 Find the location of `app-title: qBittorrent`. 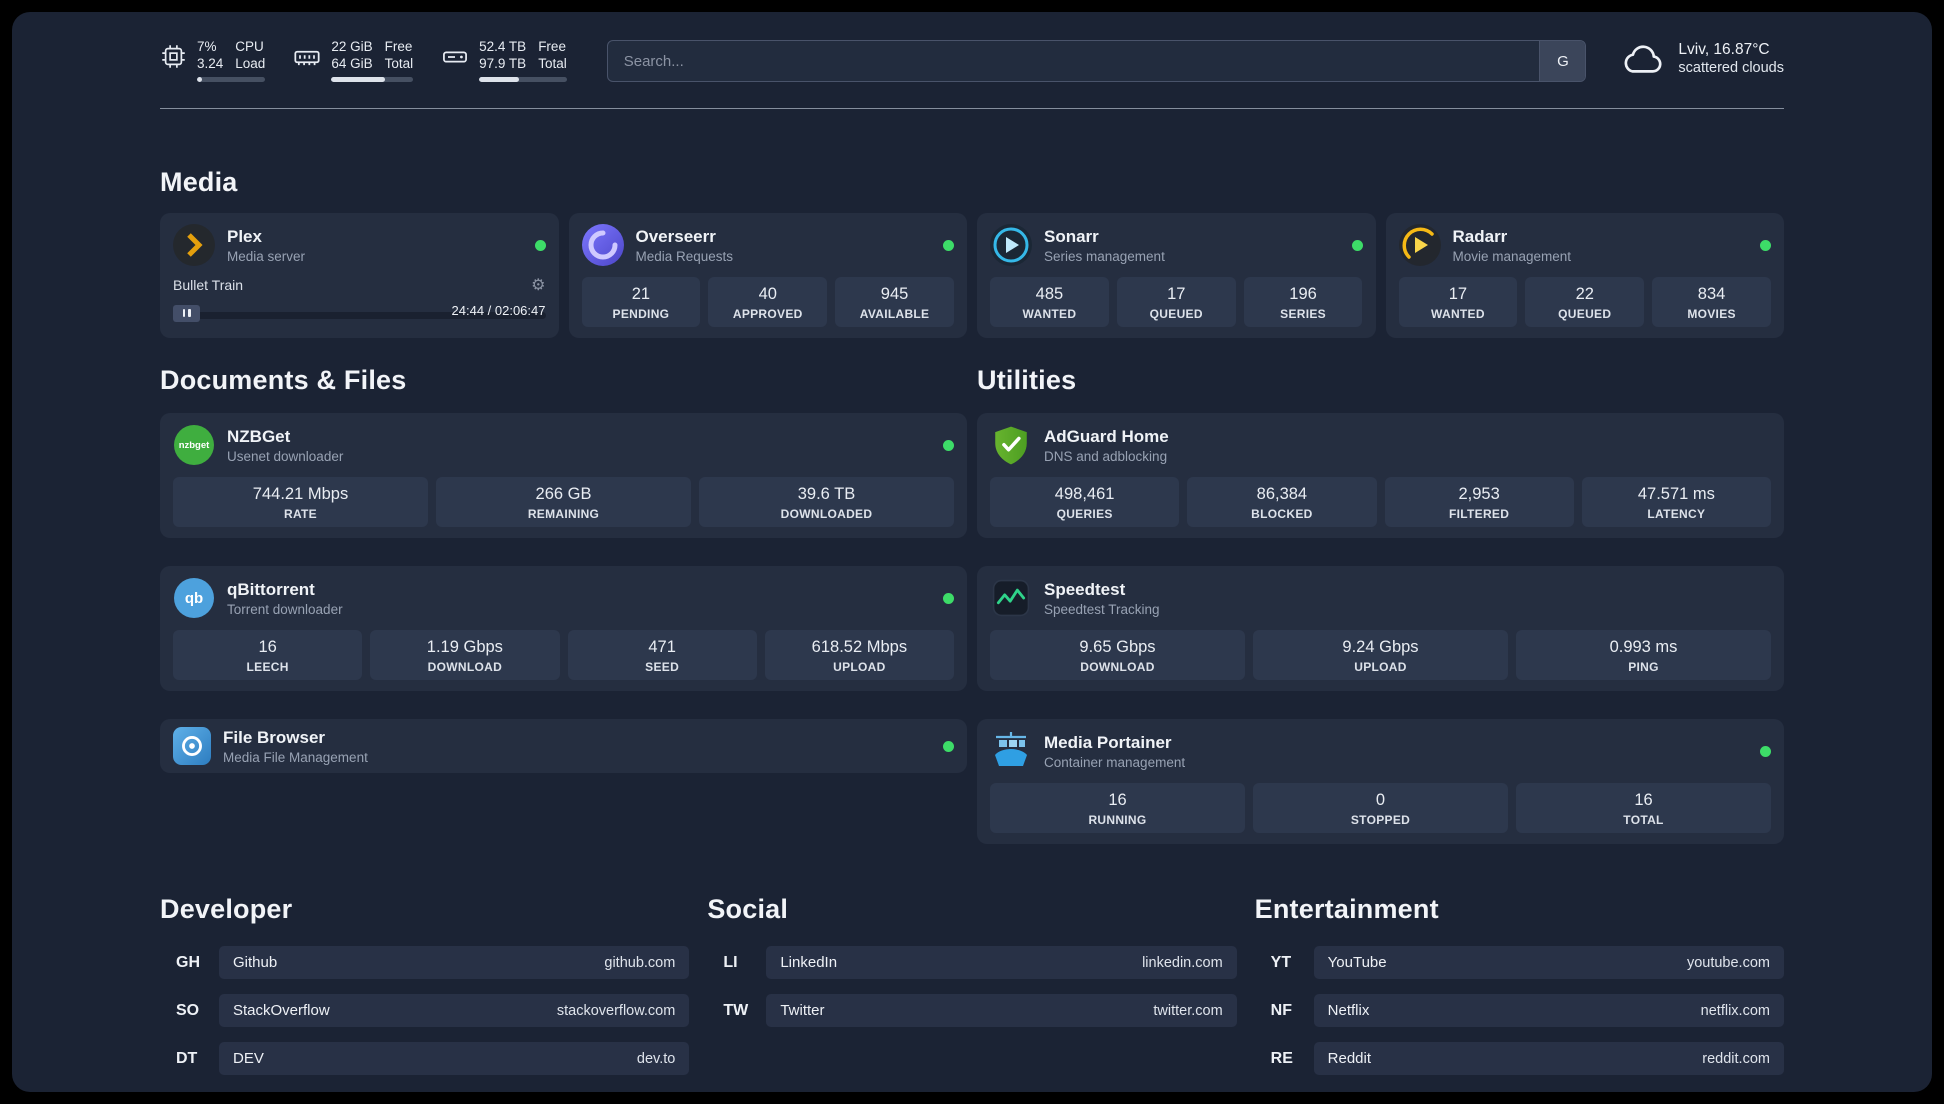

app-title: qBittorrent is located at coordinates (271, 589).